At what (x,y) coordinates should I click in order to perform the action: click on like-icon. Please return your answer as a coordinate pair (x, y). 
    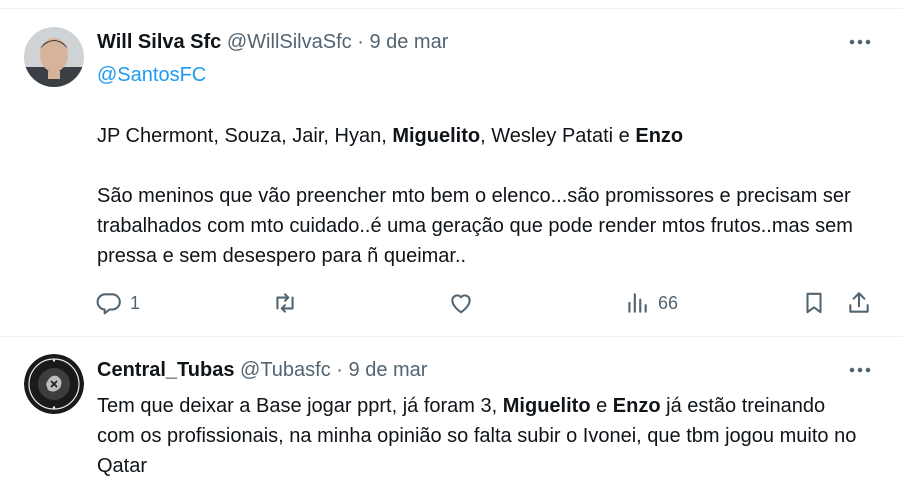
    Looking at the image, I should click on (461, 304).